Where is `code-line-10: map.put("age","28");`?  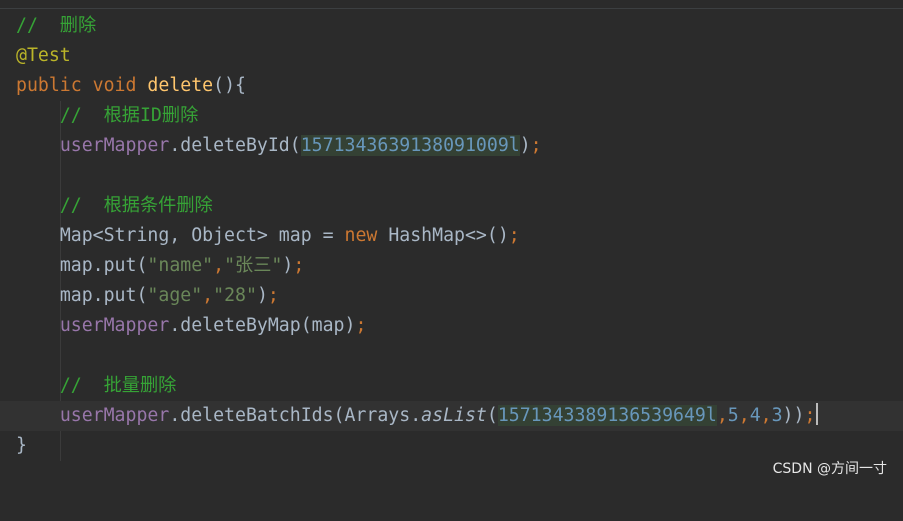 code-line-10: map.put("age","28"); is located at coordinates (451, 296).